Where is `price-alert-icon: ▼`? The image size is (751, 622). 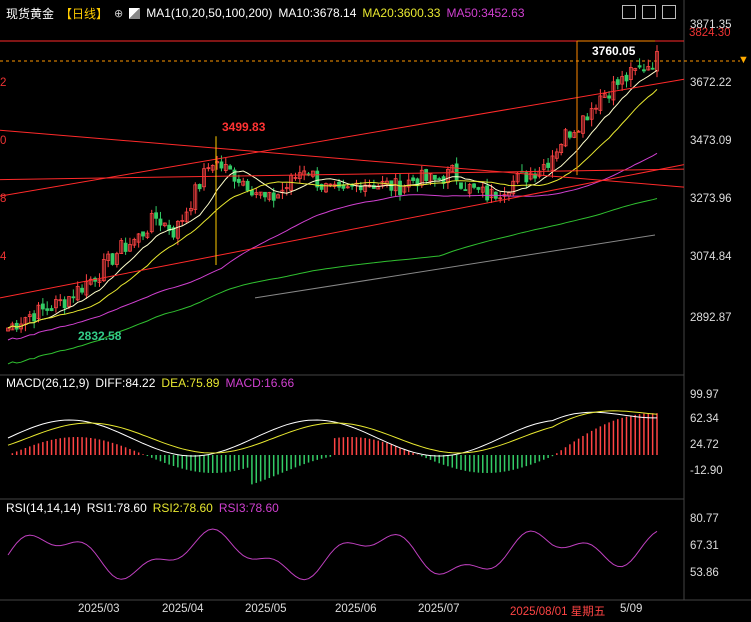
price-alert-icon: ▼ is located at coordinates (743, 60).